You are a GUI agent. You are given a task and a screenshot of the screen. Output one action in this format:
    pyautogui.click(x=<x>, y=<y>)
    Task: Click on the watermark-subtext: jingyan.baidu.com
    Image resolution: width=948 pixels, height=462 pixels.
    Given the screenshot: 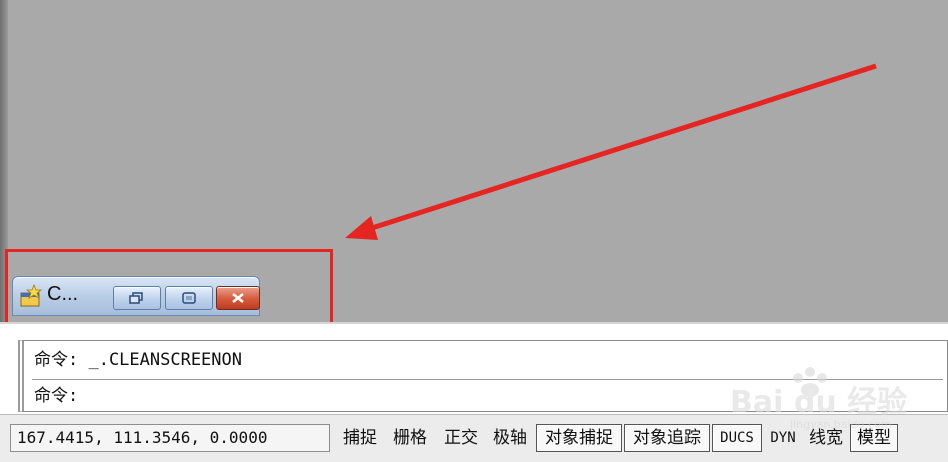 What is the action you would take?
    pyautogui.click(x=840, y=424)
    